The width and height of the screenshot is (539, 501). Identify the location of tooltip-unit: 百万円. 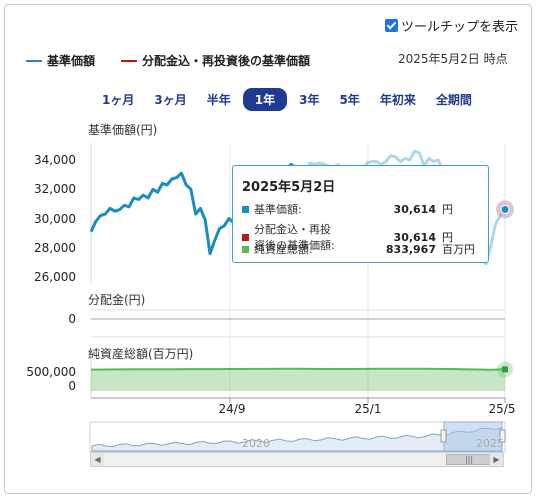
(458, 249).